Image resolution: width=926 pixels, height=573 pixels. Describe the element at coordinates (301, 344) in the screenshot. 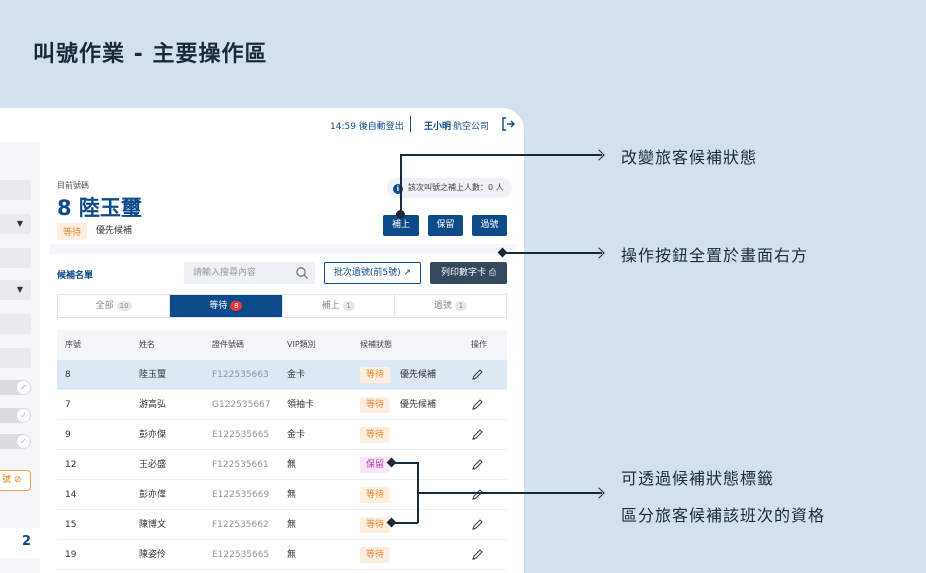

I see `column-header: VIP類別` at that location.